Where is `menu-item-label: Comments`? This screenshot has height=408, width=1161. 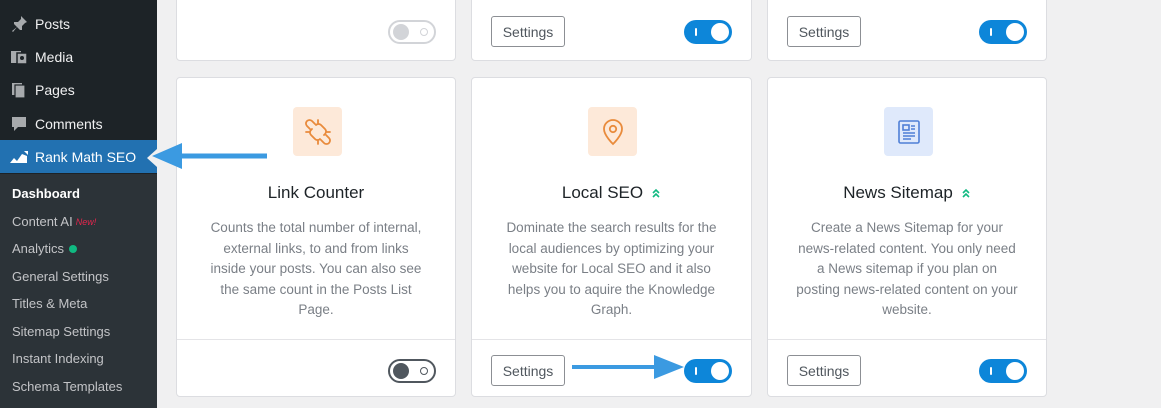
menu-item-label: Comments is located at coordinates (69, 123).